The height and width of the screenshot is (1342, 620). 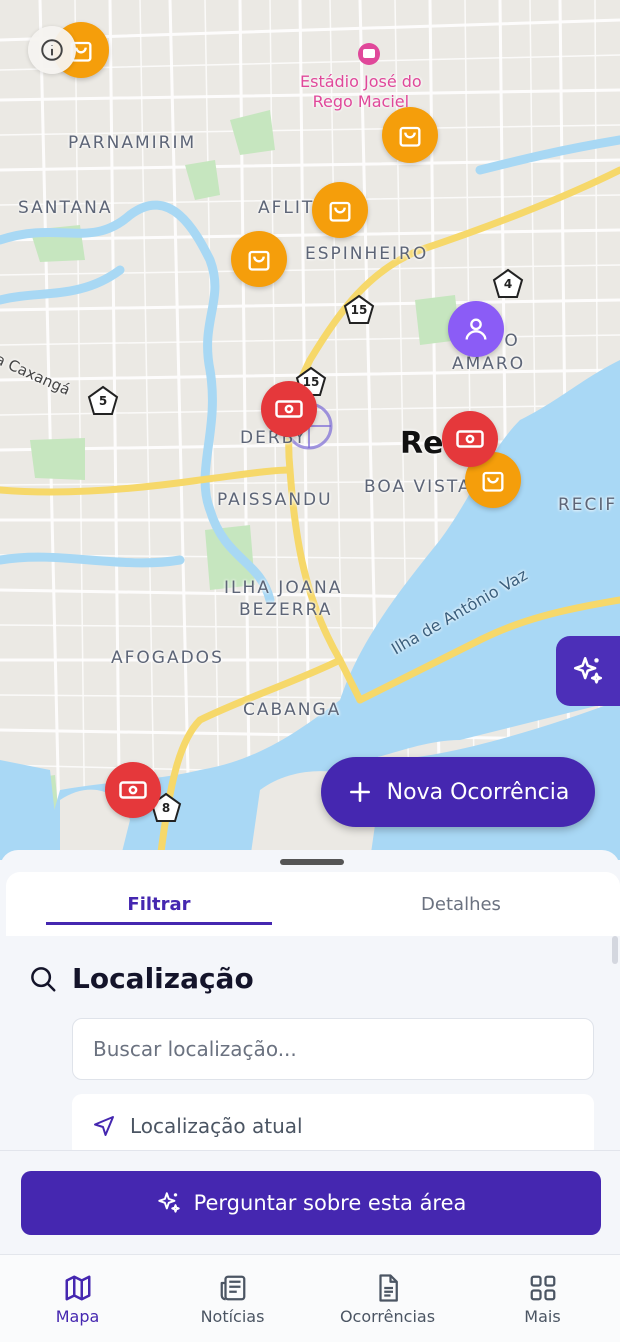 I want to click on sheet-drag-handle, so click(x=312, y=862).